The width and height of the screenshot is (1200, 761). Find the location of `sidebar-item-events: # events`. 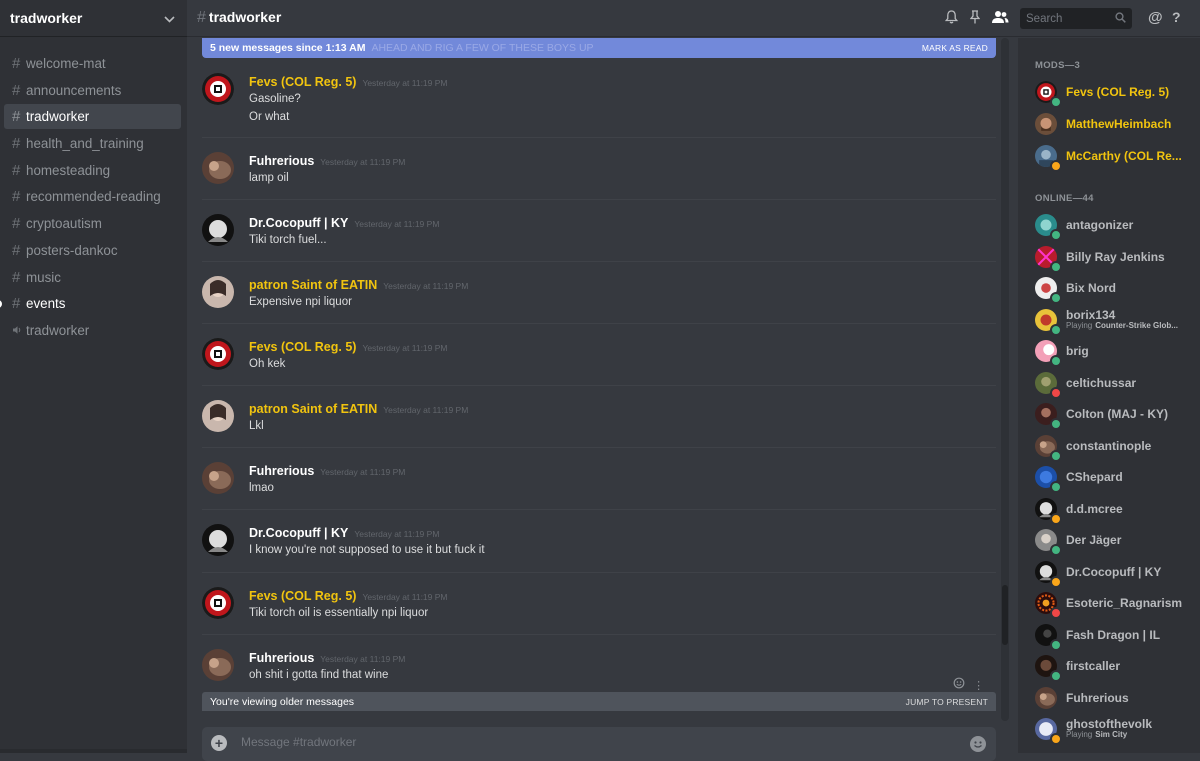

sidebar-item-events: # events is located at coordinates (90, 303).